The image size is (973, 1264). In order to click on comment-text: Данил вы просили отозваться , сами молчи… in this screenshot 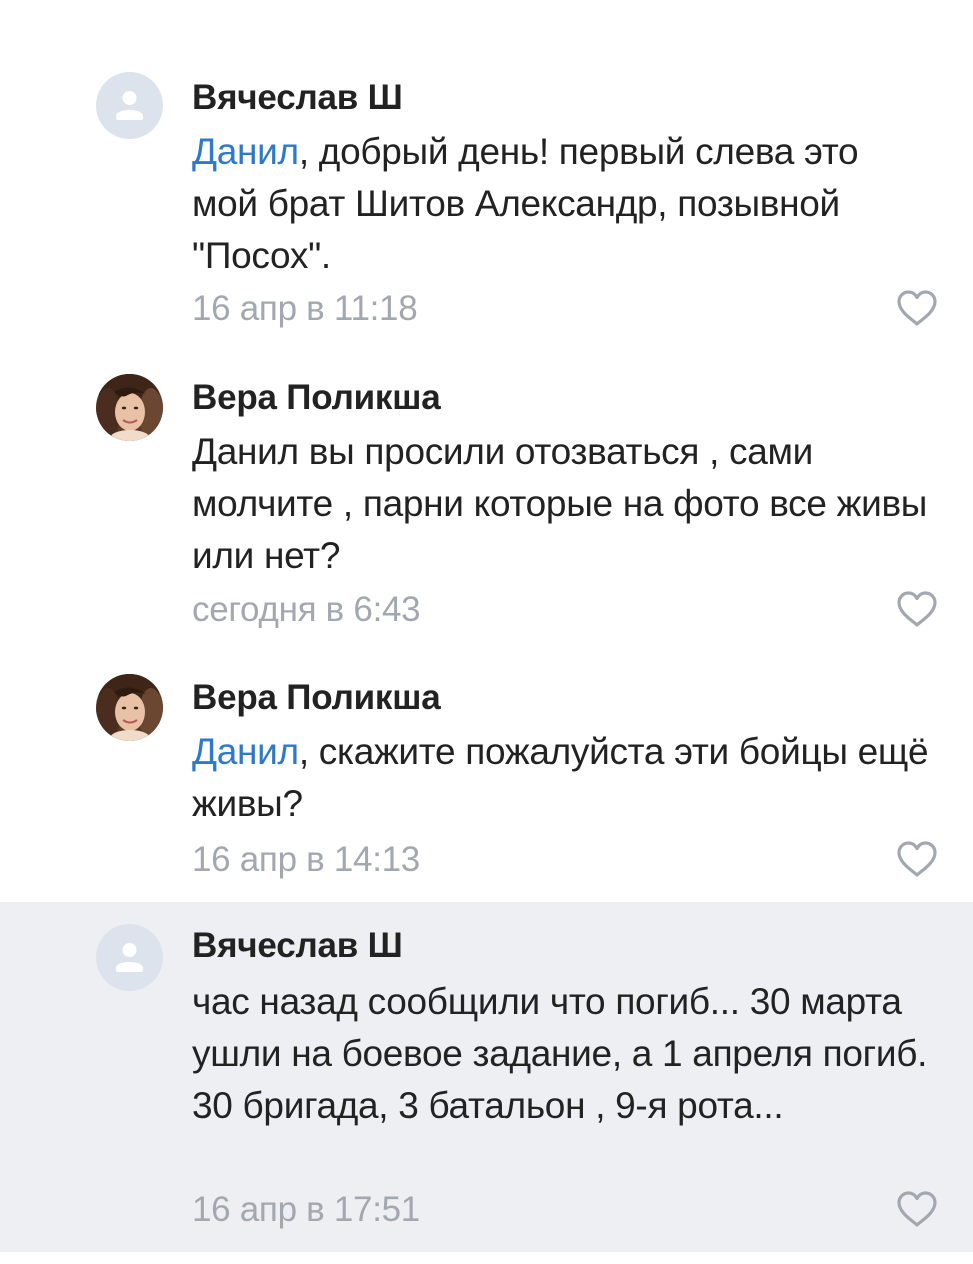, I will do `click(562, 504)`.